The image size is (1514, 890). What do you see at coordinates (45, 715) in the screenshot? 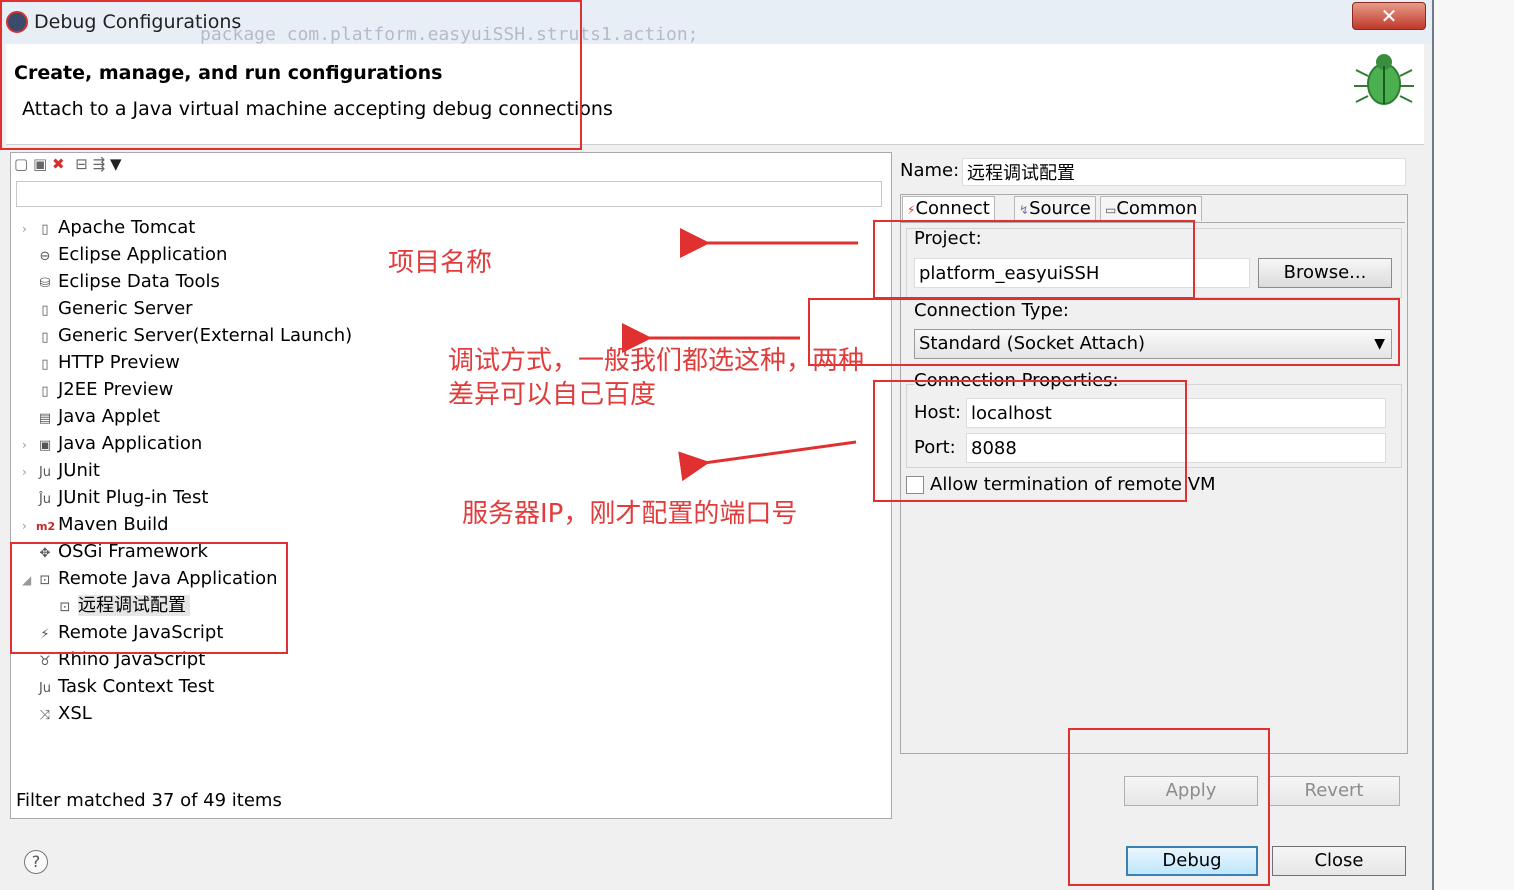
I see `xsl-icon: ⤨` at bounding box center [45, 715].